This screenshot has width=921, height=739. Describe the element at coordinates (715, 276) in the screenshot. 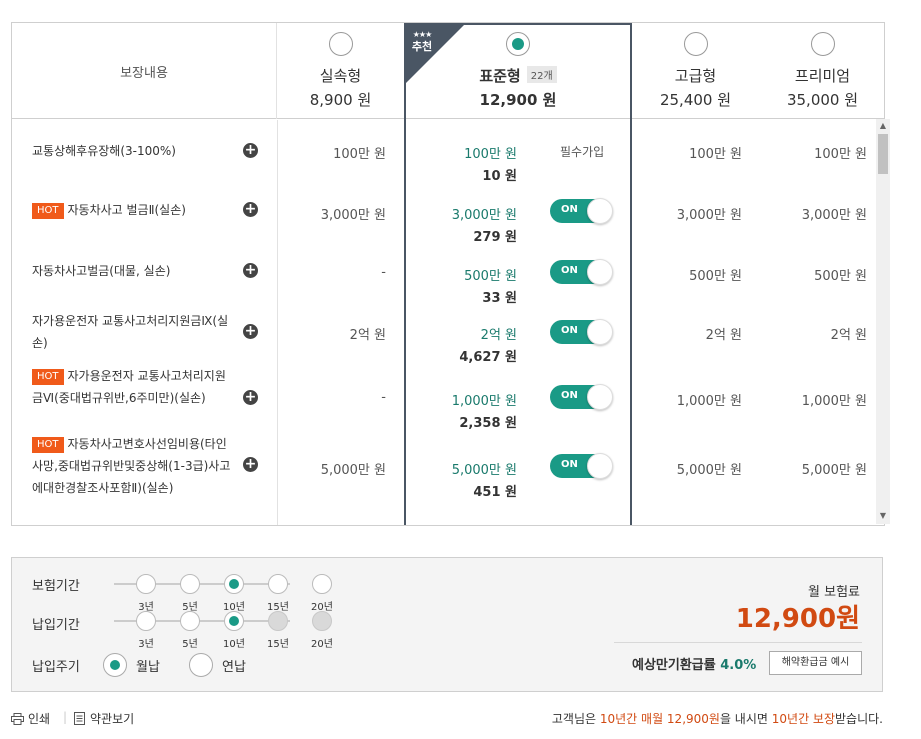

I see `advanced-amount: 500만 원` at that location.